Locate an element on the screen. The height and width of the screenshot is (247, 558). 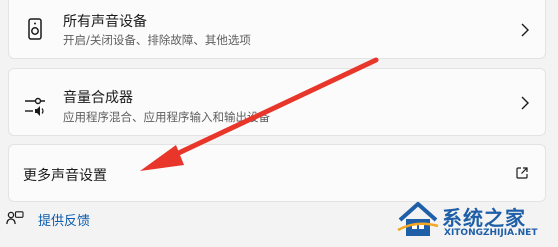
feedback-label: 提供反馈 is located at coordinates (64, 221).